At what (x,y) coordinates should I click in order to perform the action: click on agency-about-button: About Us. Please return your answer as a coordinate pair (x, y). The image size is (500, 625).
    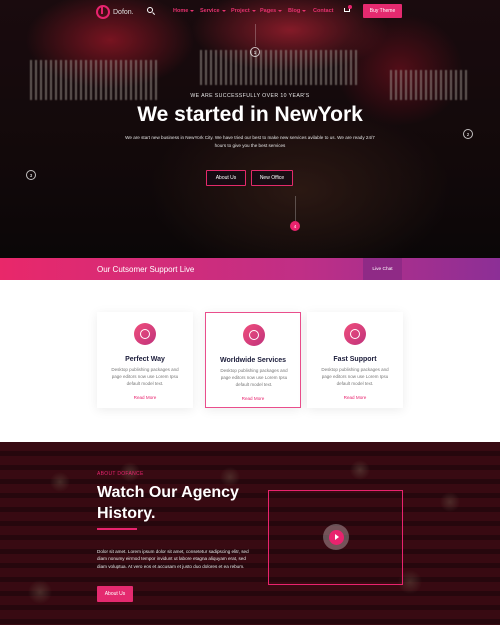
    Looking at the image, I should click on (115, 594).